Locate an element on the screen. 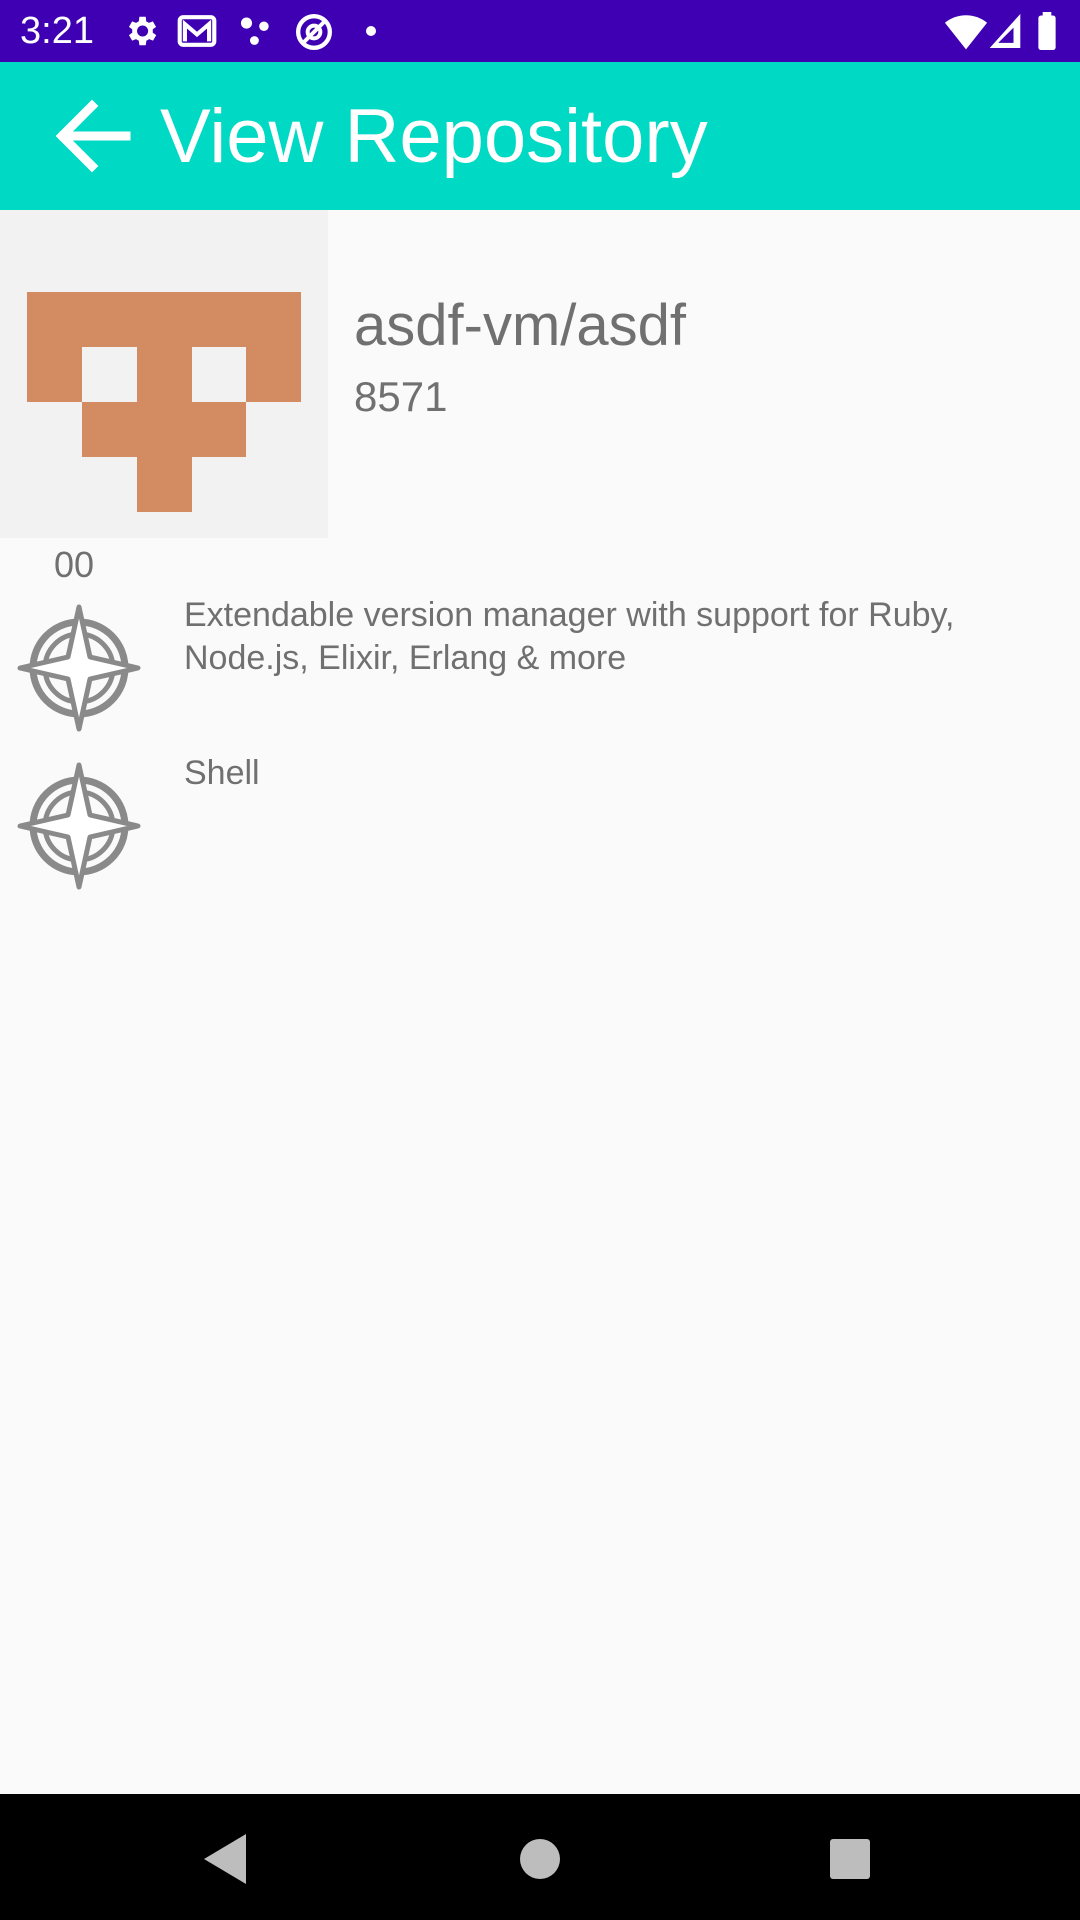  page-title: View Repository is located at coordinates (434, 136).